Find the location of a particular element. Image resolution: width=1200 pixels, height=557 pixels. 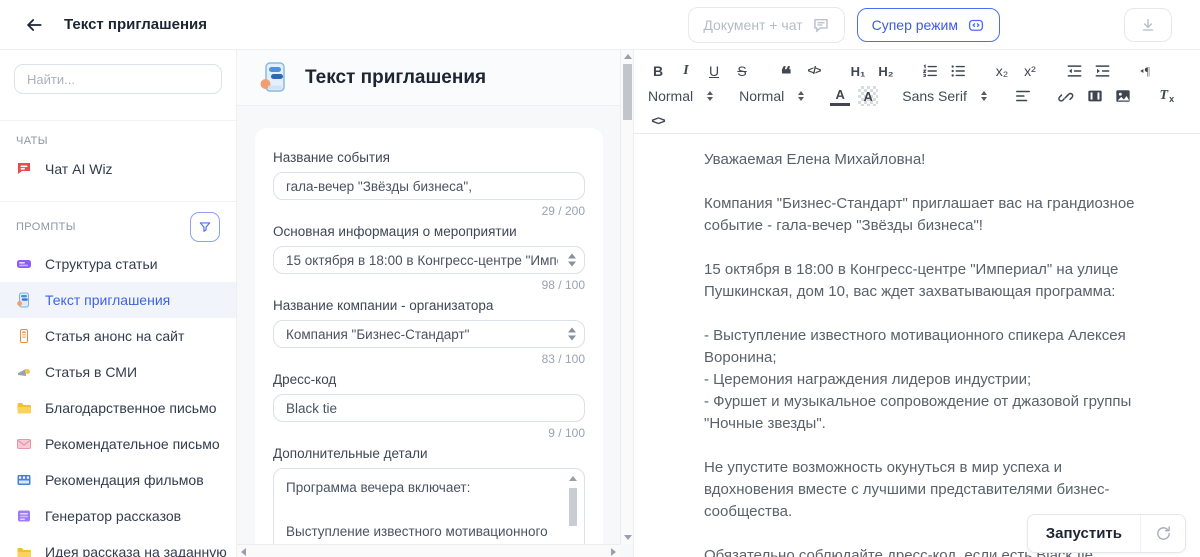

invitation-phone-icon is located at coordinates (274, 78).